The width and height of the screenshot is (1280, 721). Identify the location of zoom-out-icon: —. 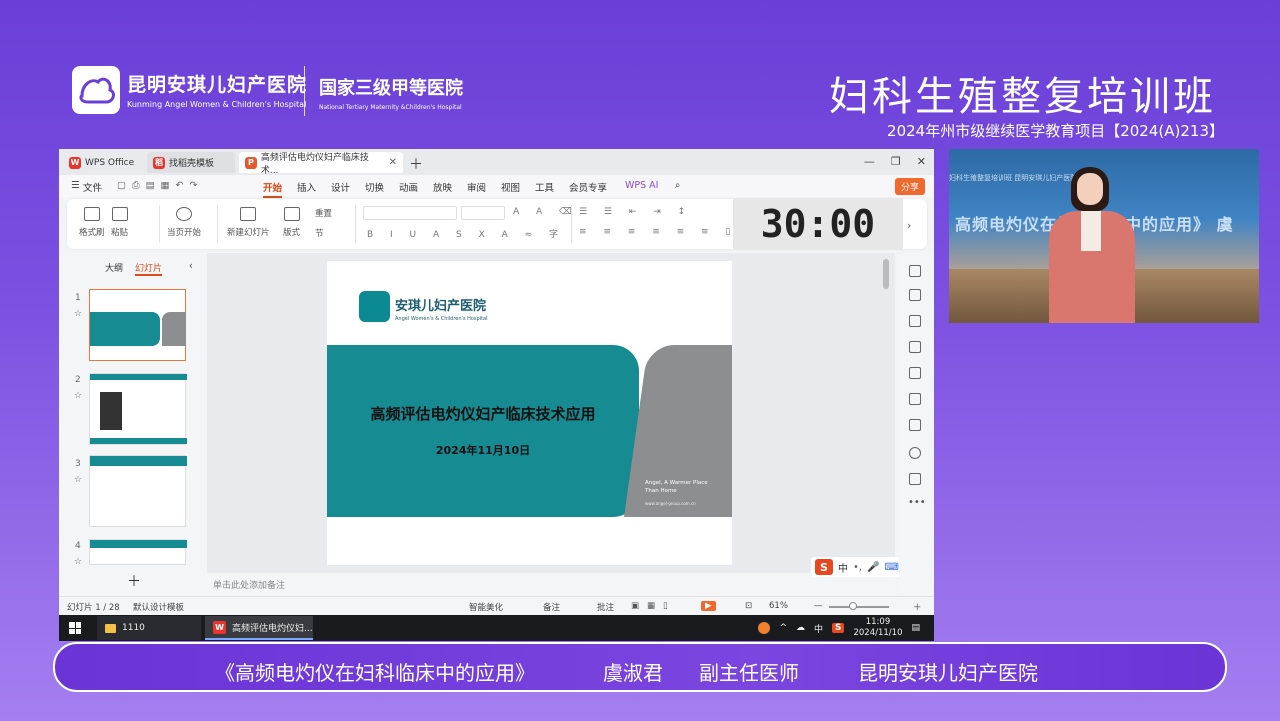
(818, 606).